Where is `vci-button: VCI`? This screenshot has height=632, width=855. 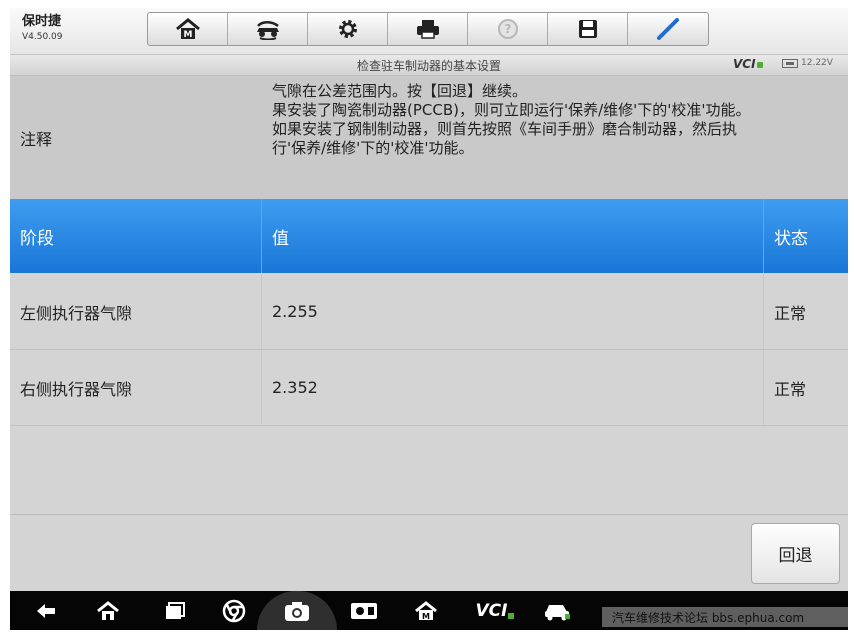 vci-button: VCI is located at coordinates (495, 610).